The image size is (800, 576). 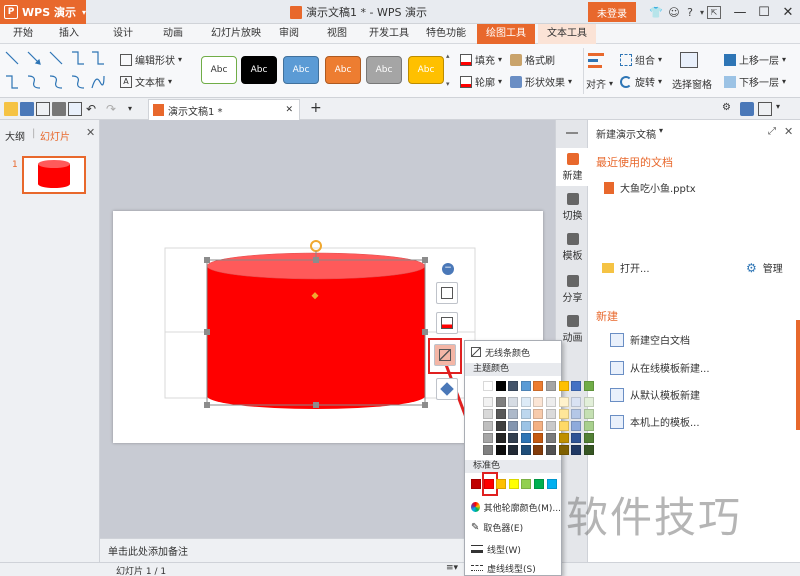 What do you see at coordinates (59, 109) in the screenshot?
I see `print-icon` at bounding box center [59, 109].